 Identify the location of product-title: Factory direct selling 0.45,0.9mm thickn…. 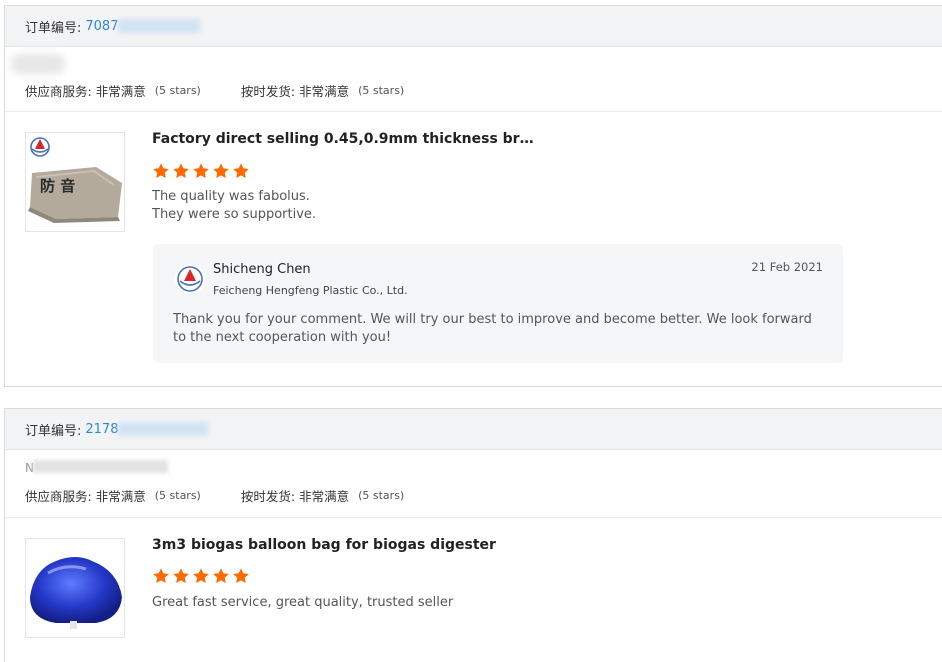
(343, 139).